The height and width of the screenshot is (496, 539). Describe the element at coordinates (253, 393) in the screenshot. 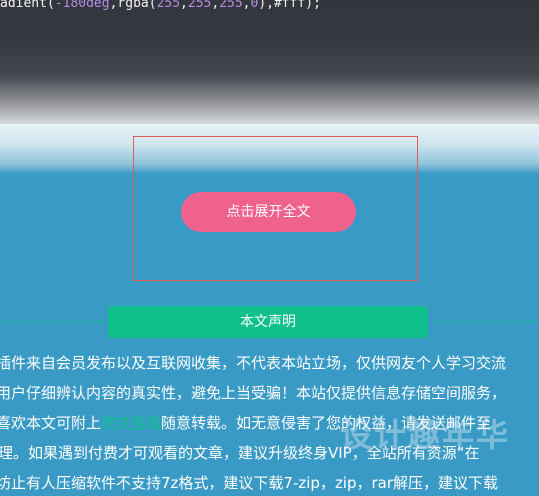

I see `notice-line: 用户仔细辨认内容的真实性，避免上当受骗！本站仅提供信息存储空间服务，` at that location.